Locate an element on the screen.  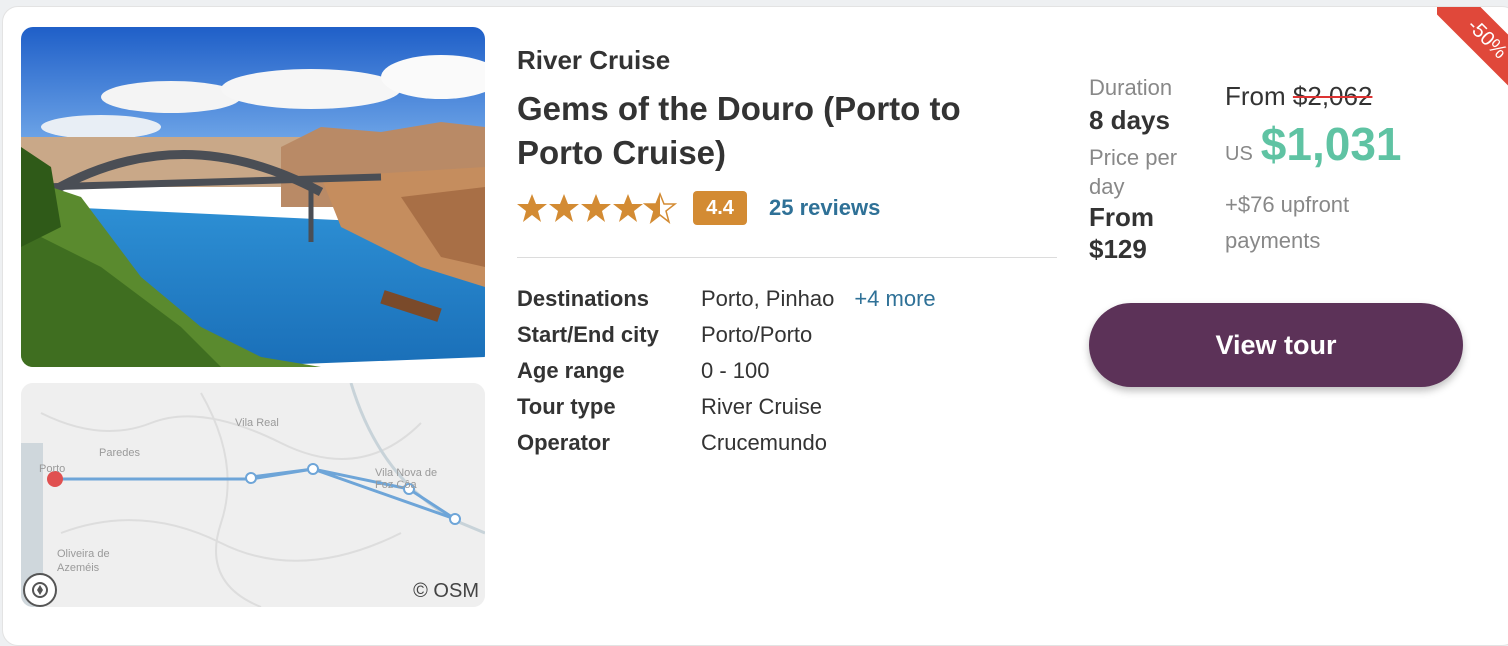
detail-row-operator: Operator Crucemundo is located at coordinates (726, 443).